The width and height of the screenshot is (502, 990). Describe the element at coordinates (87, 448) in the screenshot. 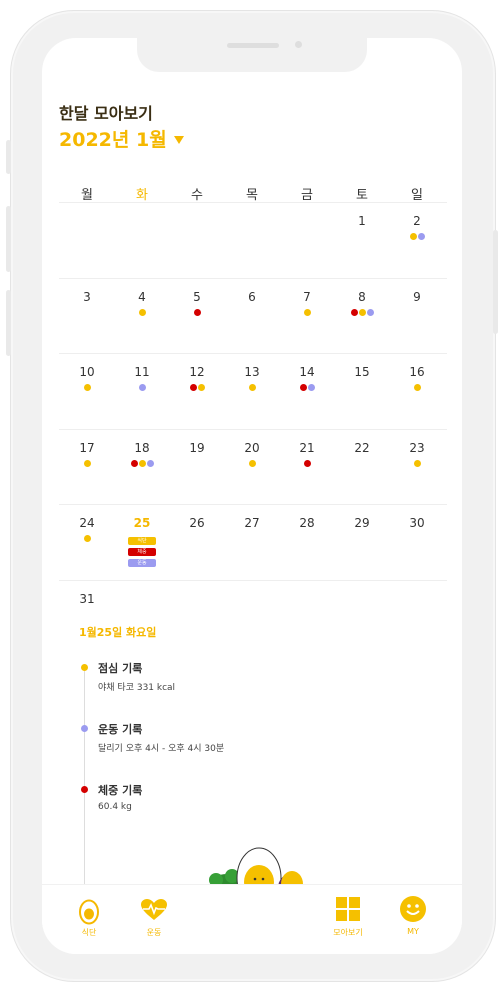

I see `calendar-day: 17` at that location.